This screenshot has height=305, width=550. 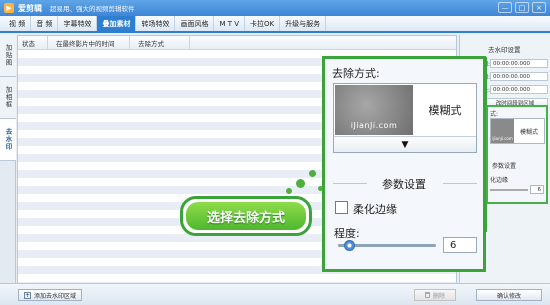 I want to click on mini-params-title: 参数设置, so click(x=504, y=166).